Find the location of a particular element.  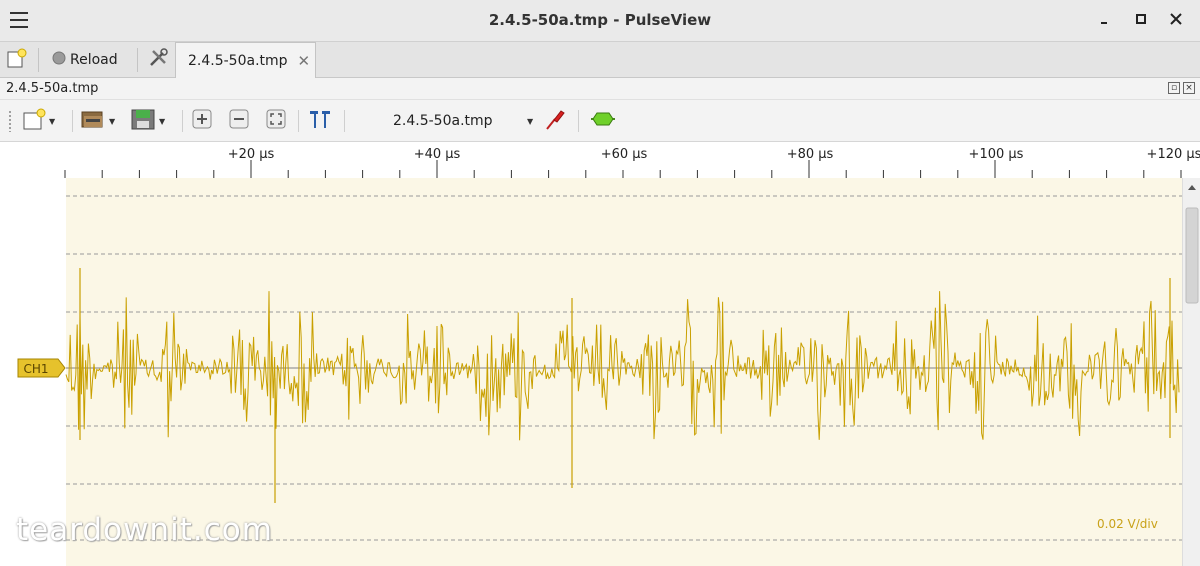

tools-icon is located at coordinates (158, 60).